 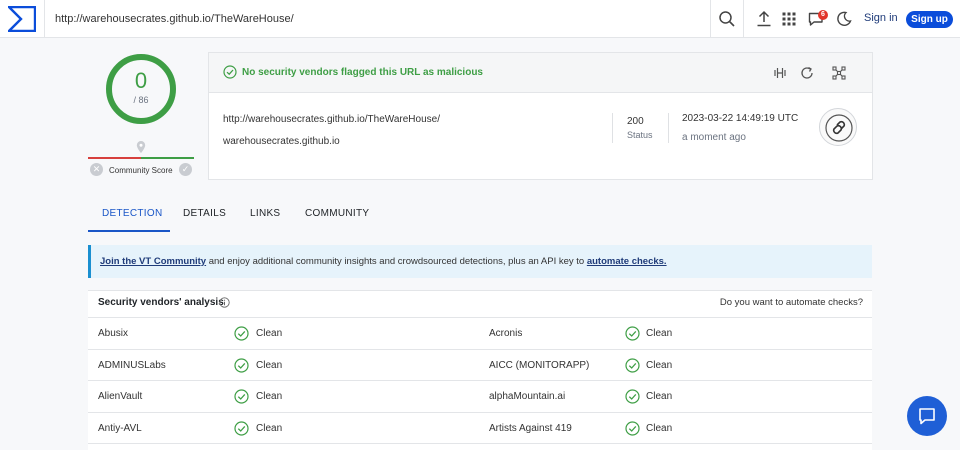 What do you see at coordinates (161, 302) in the screenshot?
I see `vendors-table-title: Security vendors' analysis` at bounding box center [161, 302].